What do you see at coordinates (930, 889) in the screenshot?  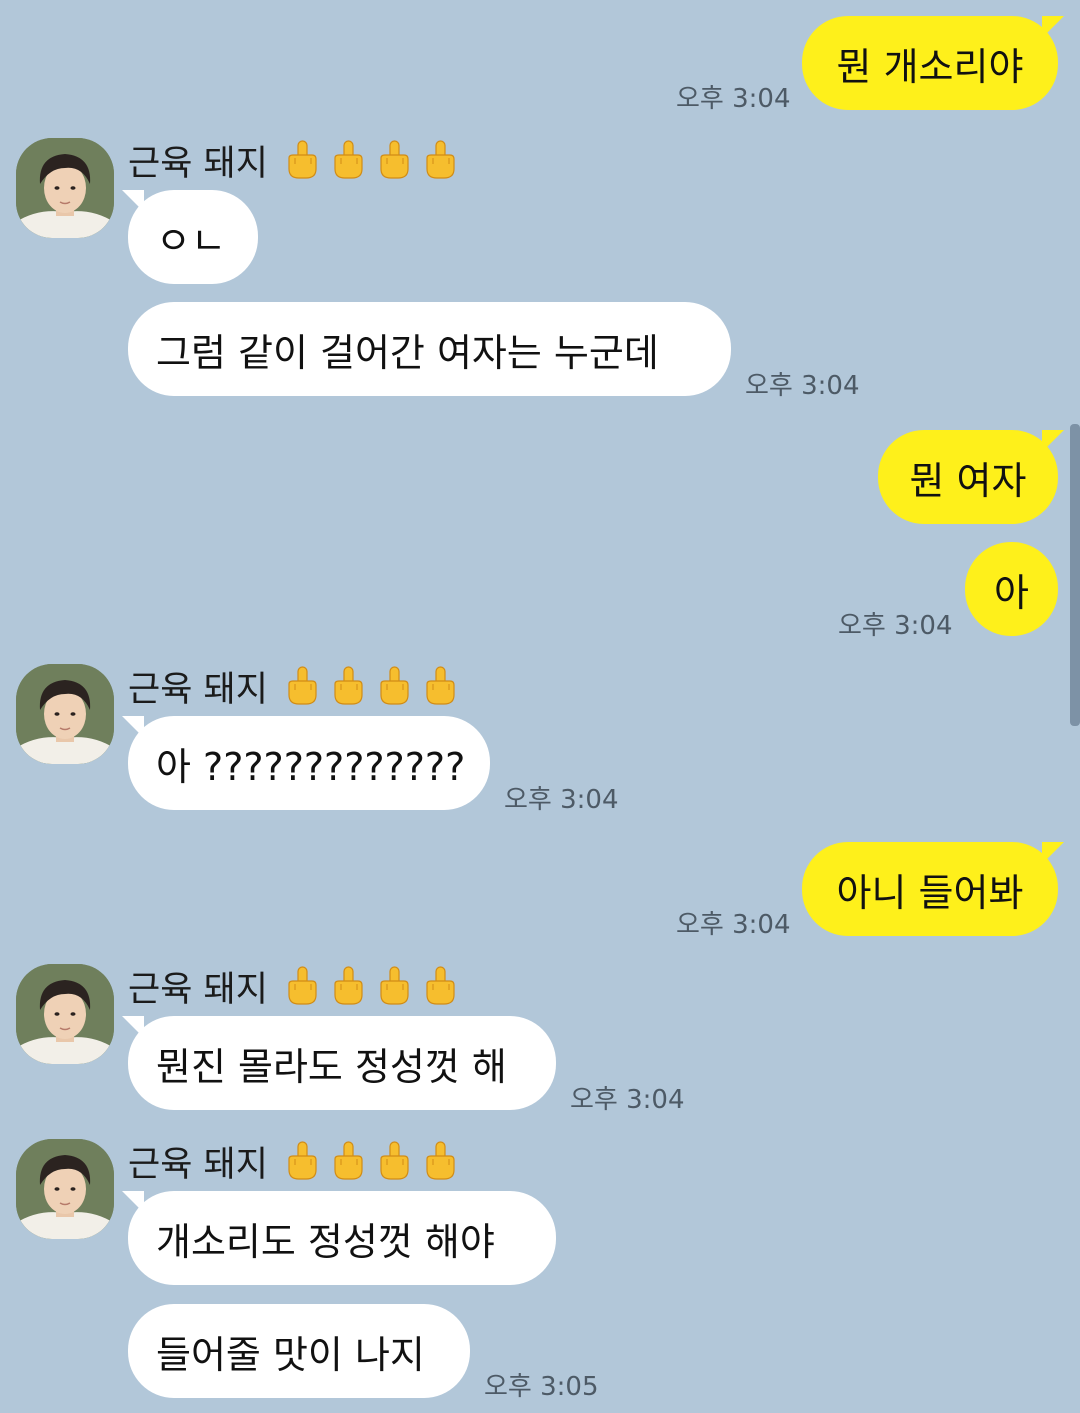 I see `my-message-bubble: 아니 들어봐` at bounding box center [930, 889].